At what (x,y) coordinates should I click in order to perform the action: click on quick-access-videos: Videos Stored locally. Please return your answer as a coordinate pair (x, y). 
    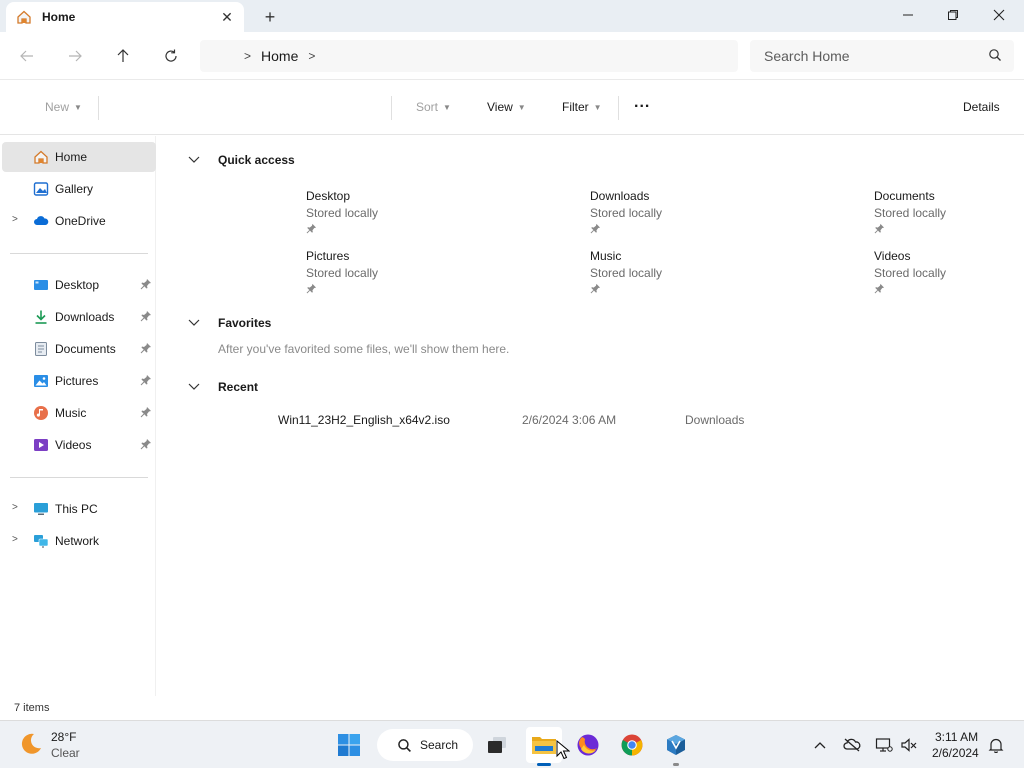
    Looking at the image, I should click on (949, 275).